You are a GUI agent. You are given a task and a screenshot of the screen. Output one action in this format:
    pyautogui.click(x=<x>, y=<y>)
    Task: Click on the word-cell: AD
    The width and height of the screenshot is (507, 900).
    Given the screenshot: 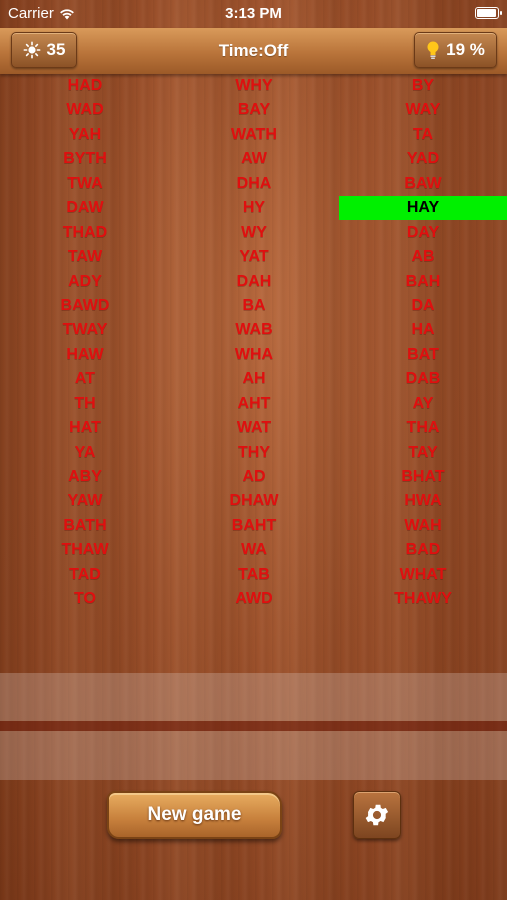 What is the action you would take?
    pyautogui.click(x=254, y=477)
    